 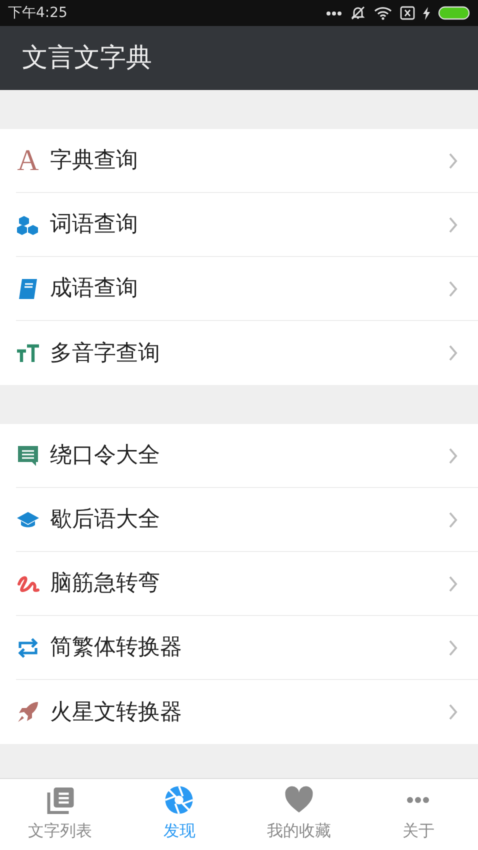 I want to click on menu-label: 火星文转换器, so click(x=116, y=712).